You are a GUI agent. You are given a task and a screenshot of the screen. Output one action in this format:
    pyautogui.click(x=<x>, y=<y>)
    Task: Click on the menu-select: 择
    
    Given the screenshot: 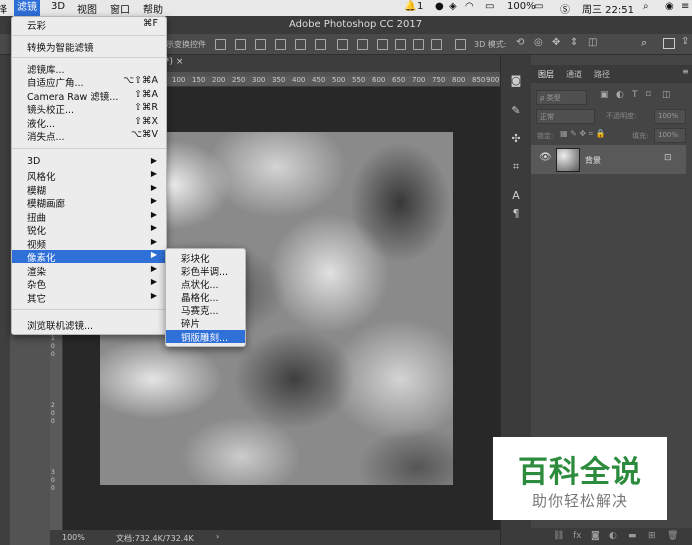 What is the action you would take?
    pyautogui.click(x=3, y=8)
    